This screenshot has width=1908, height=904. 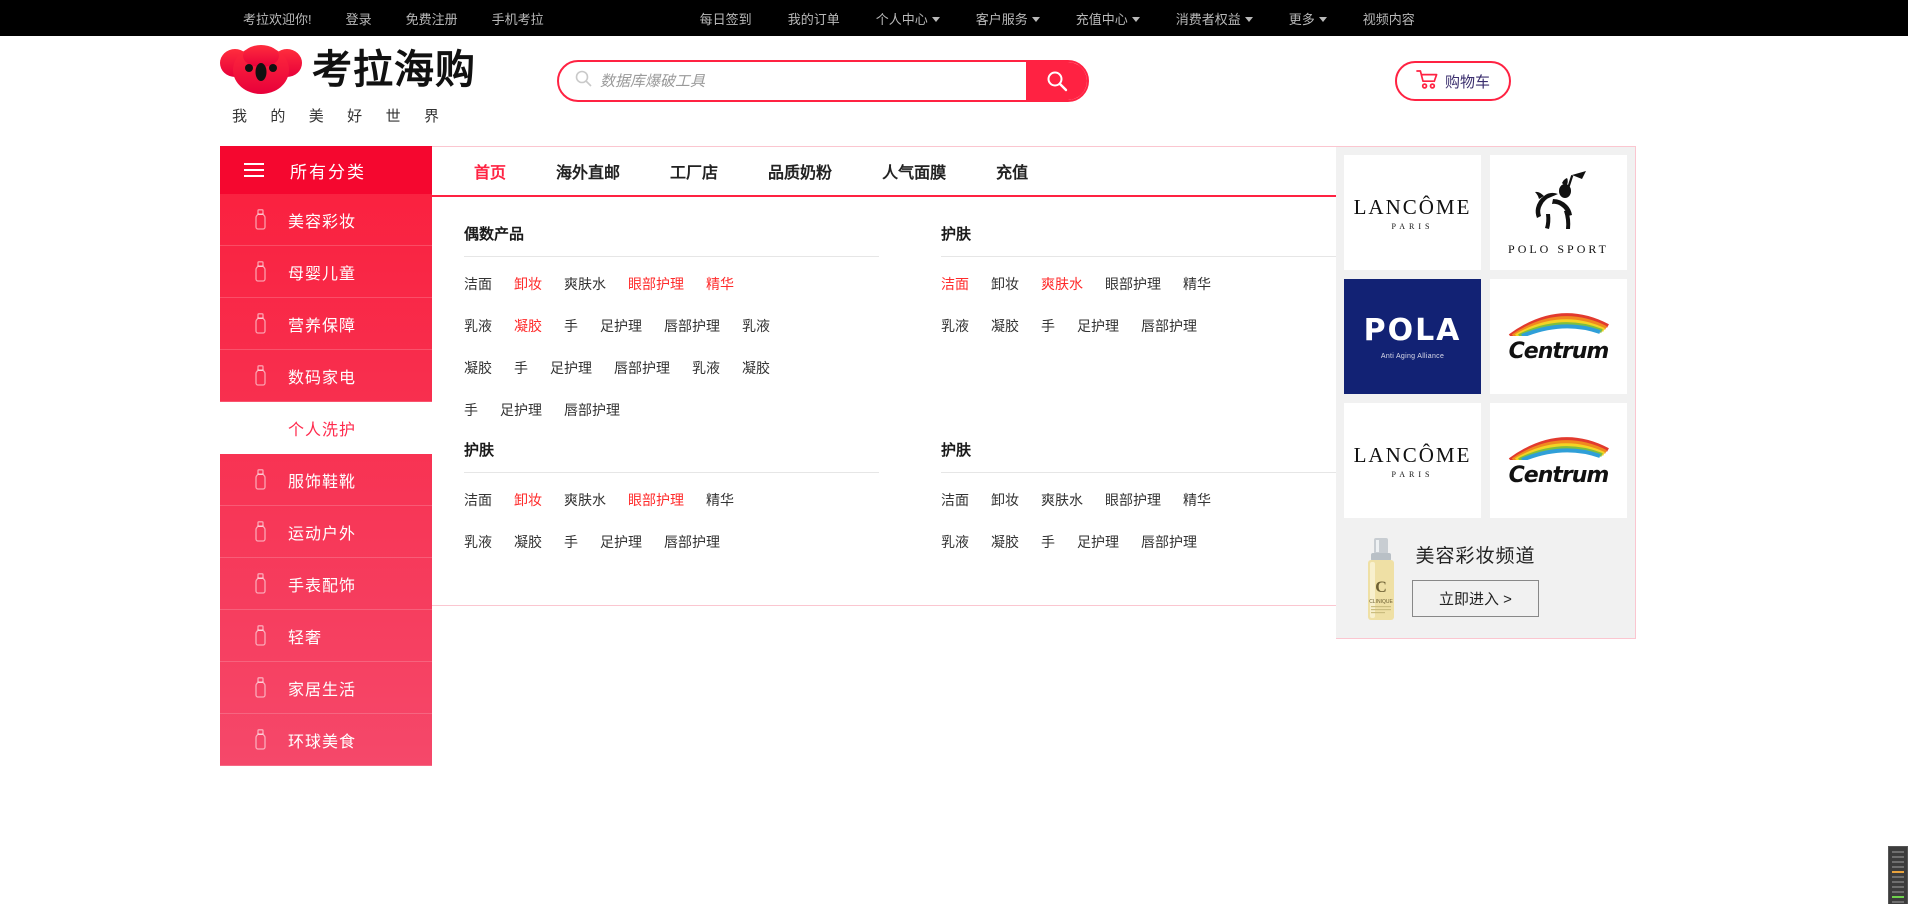 What do you see at coordinates (1008, 18) in the screenshot?
I see `topbar-item: 客户服务` at bounding box center [1008, 18].